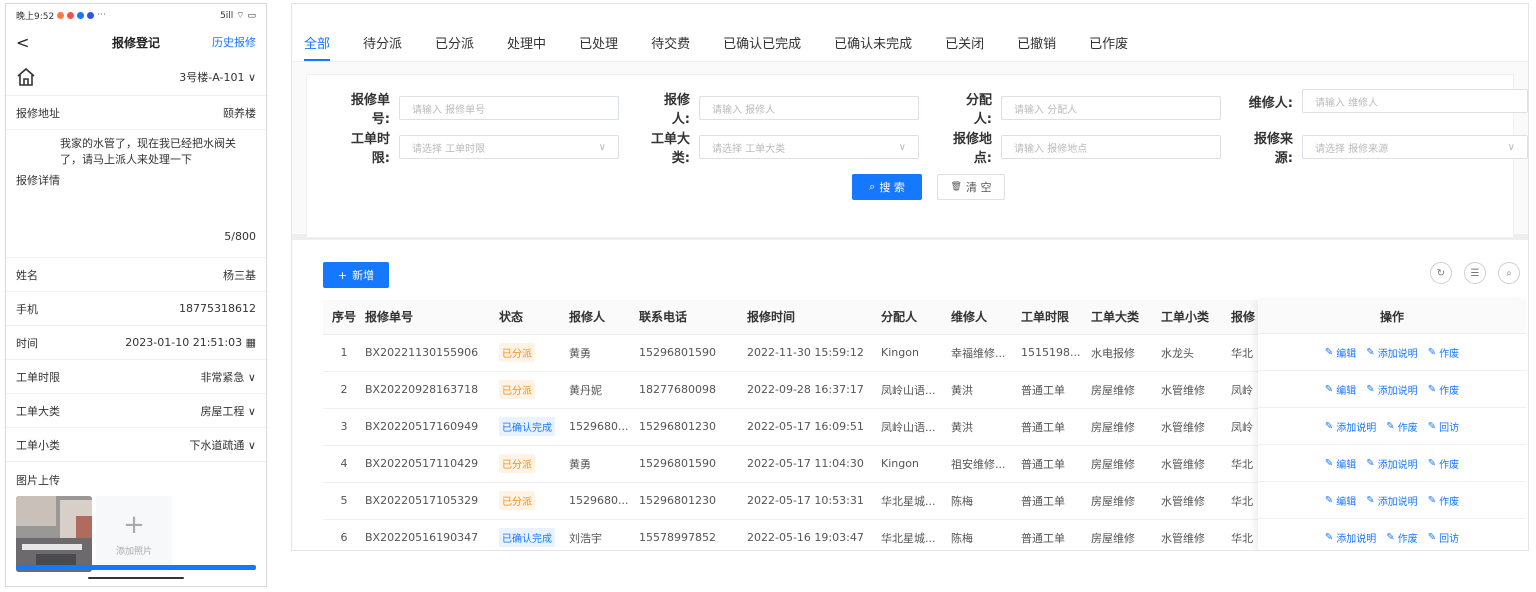  What do you see at coordinates (1056, 317) in the screenshot?
I see `column-header: 工单时限` at bounding box center [1056, 317].